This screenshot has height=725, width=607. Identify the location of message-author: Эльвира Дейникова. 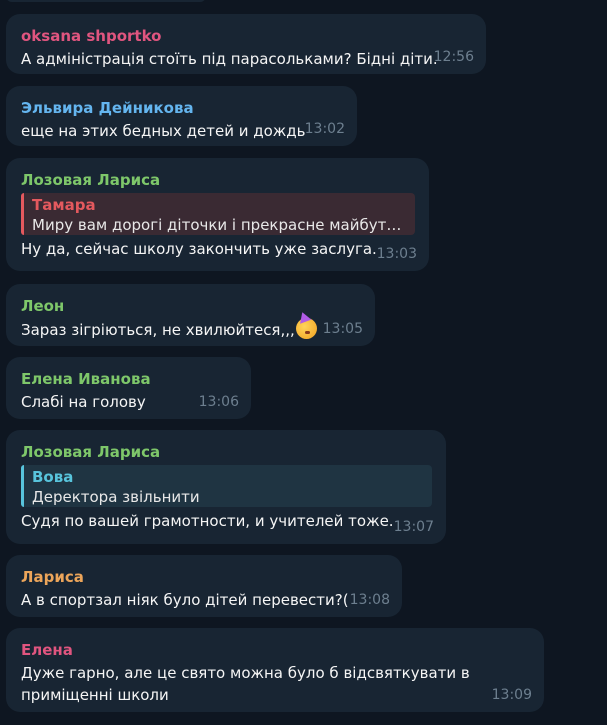
(182, 108).